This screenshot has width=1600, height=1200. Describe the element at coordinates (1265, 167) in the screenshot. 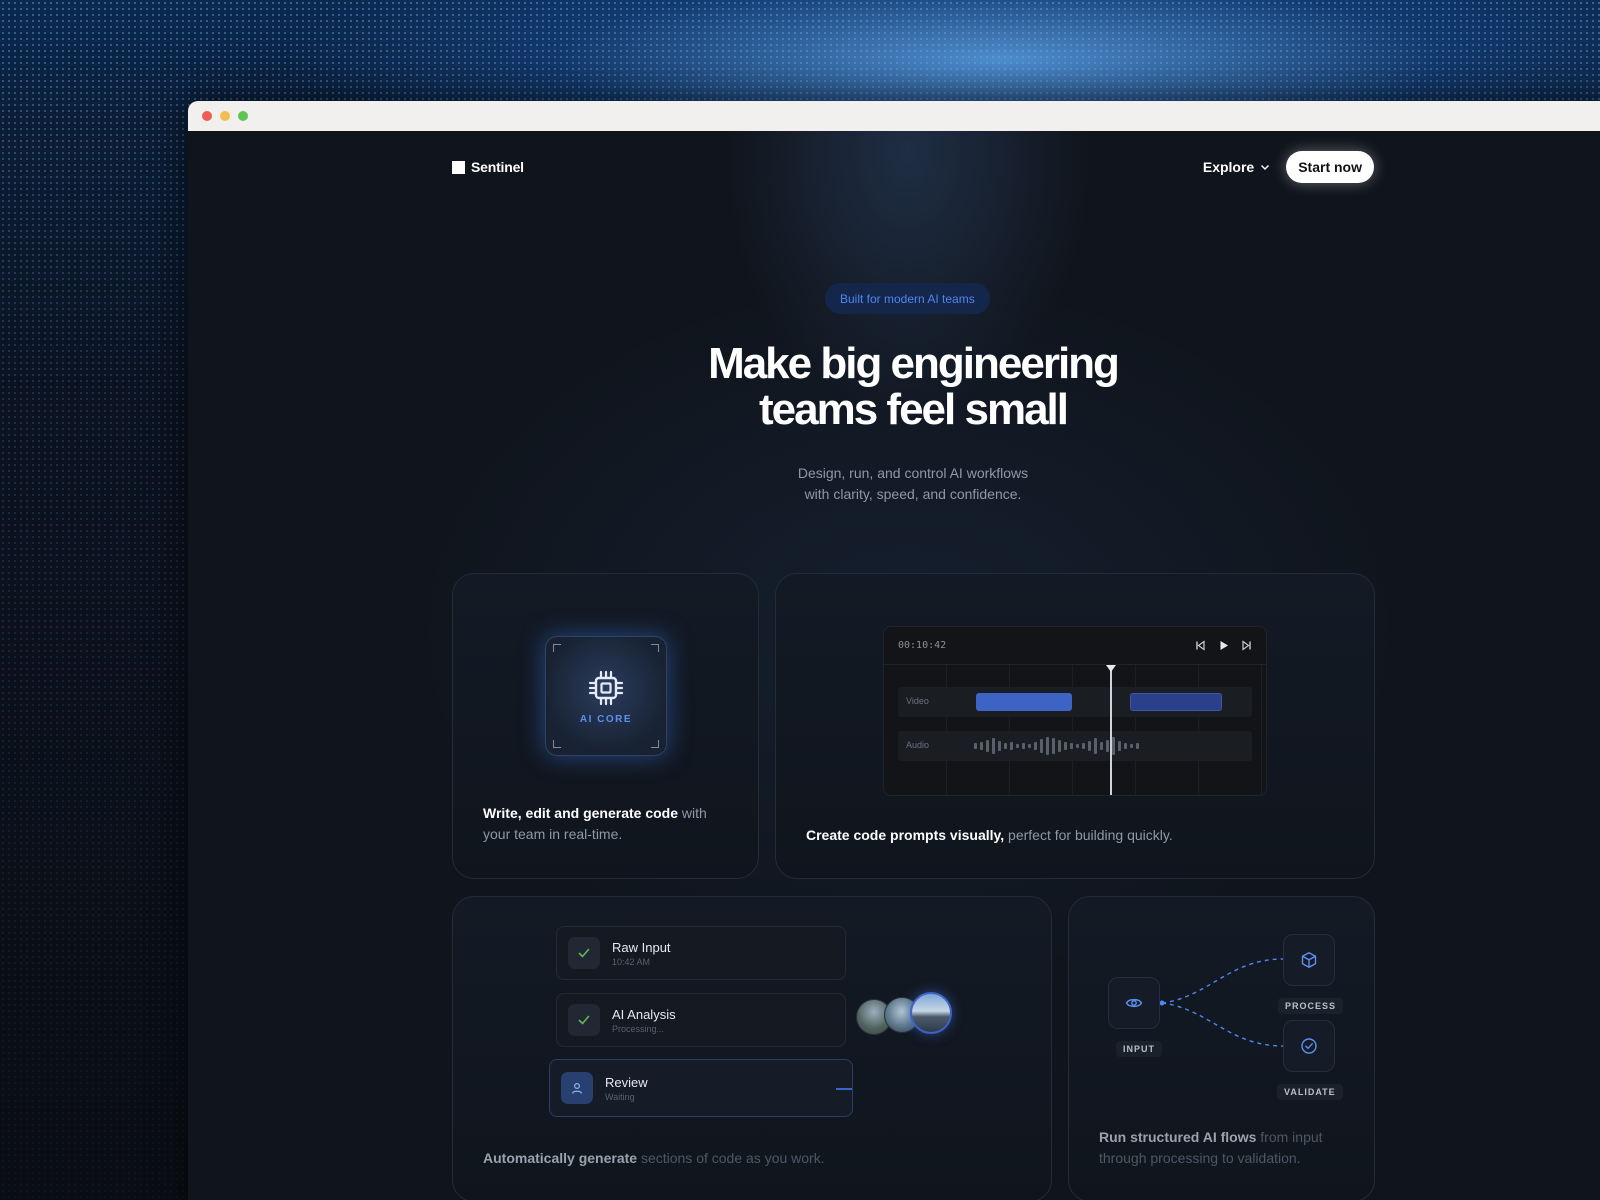

I see `chevron-down-icon` at that location.